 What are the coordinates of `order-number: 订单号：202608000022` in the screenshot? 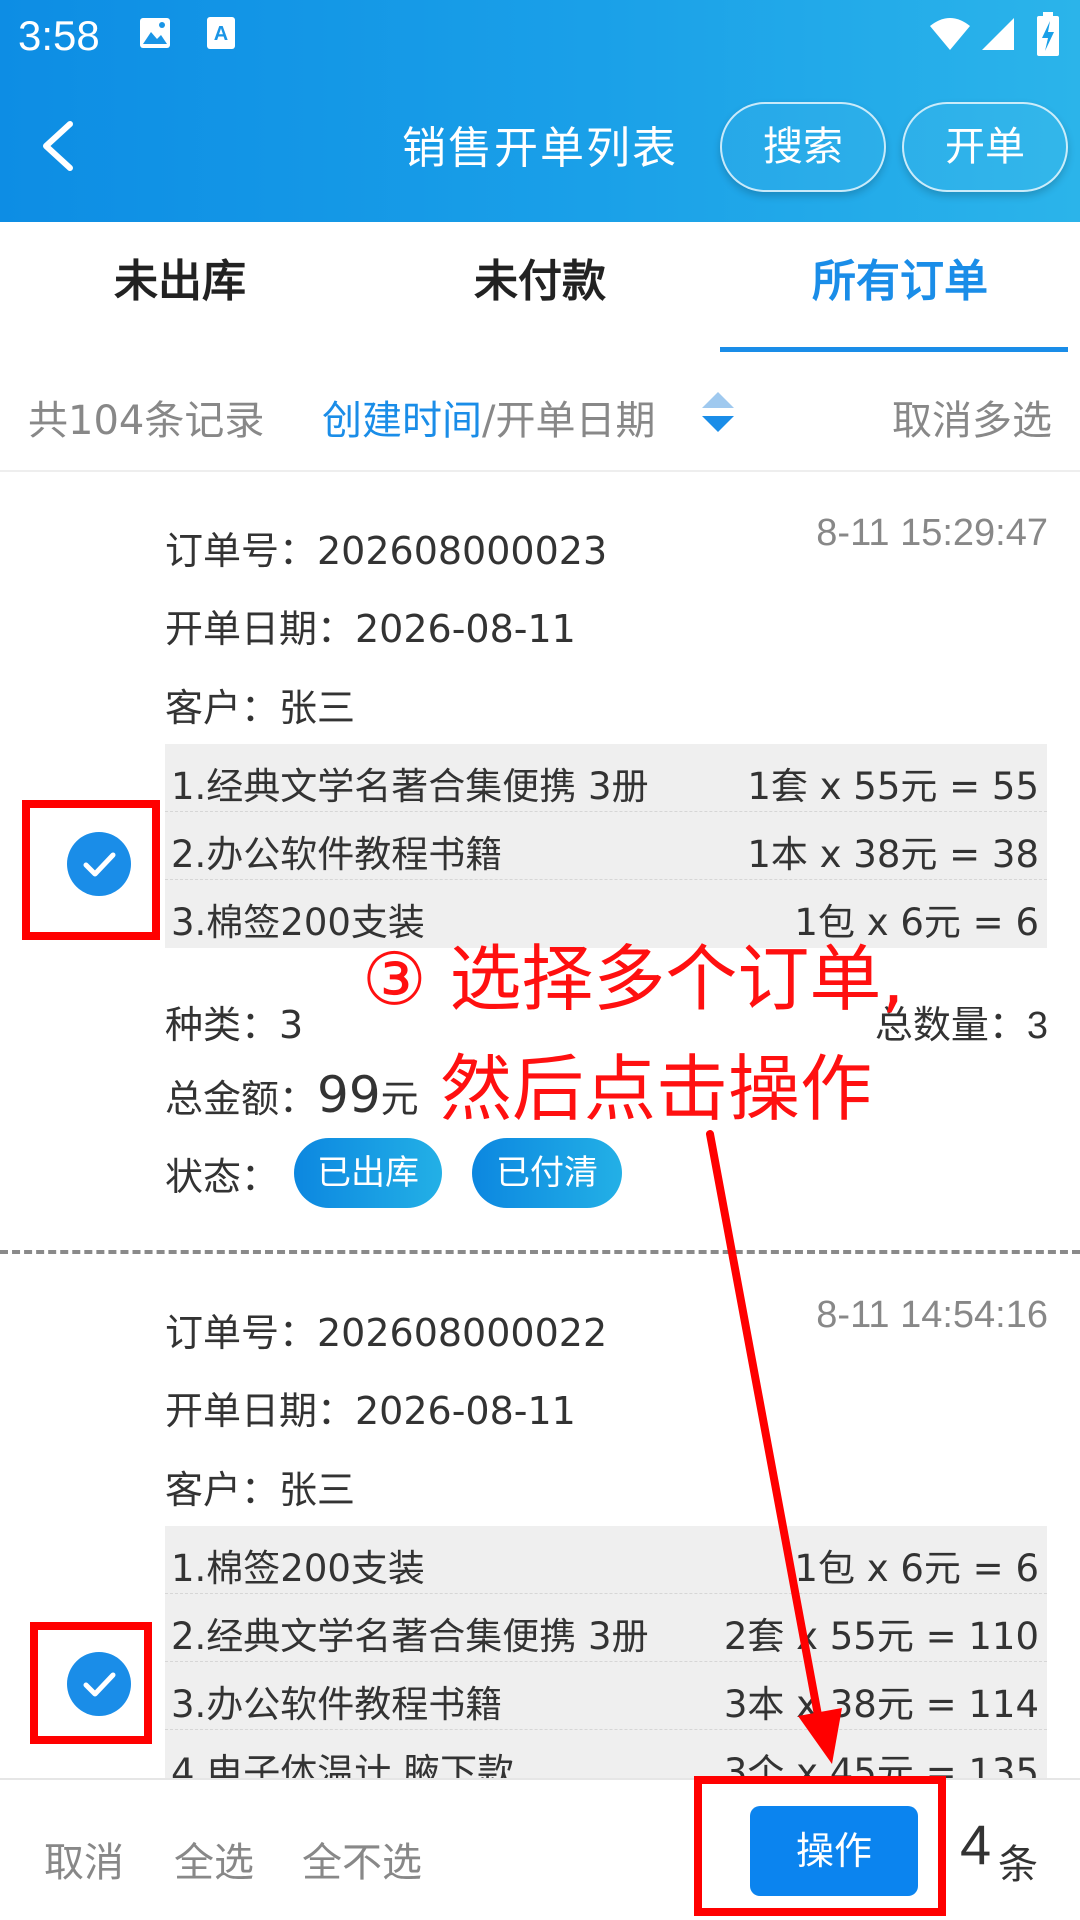 It's located at (386, 1333).